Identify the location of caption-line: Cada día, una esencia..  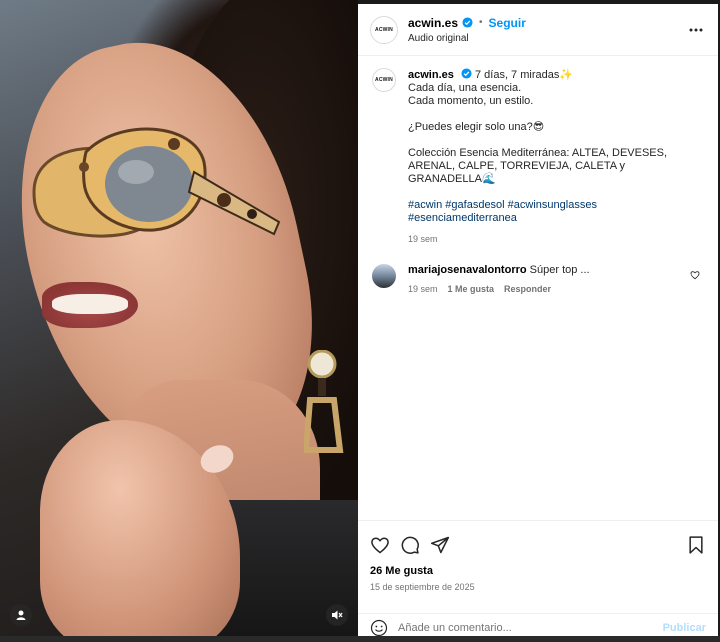
(465, 88).